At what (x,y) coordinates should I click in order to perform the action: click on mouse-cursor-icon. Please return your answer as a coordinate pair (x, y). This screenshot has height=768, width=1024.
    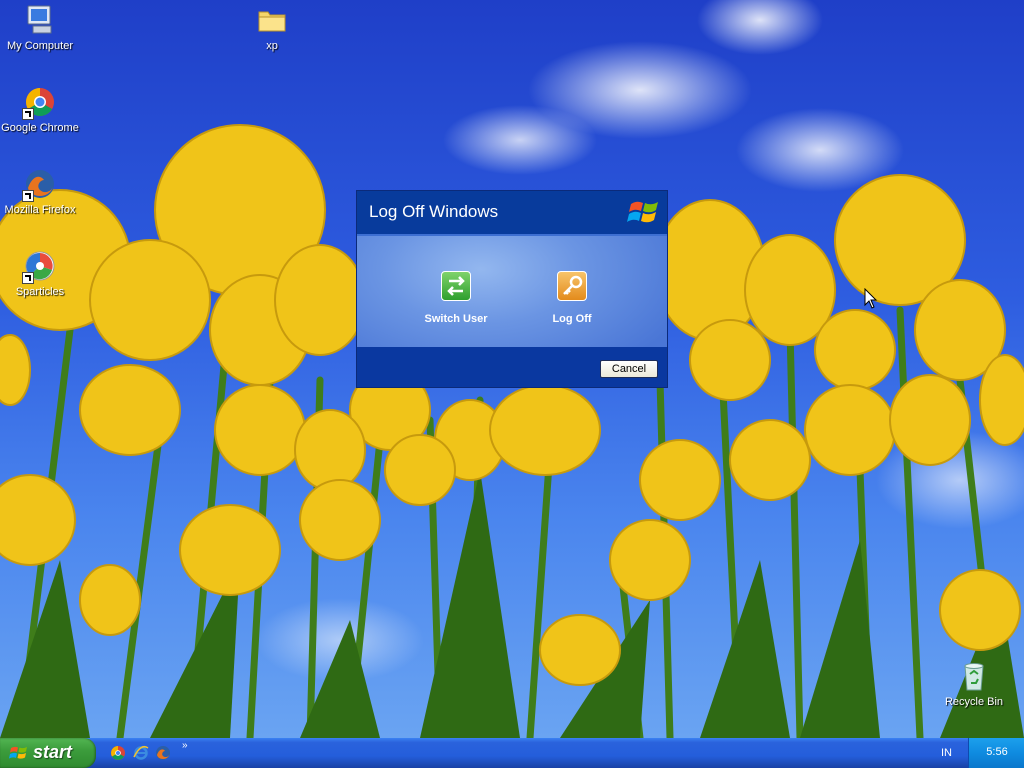
    Looking at the image, I should click on (871, 298).